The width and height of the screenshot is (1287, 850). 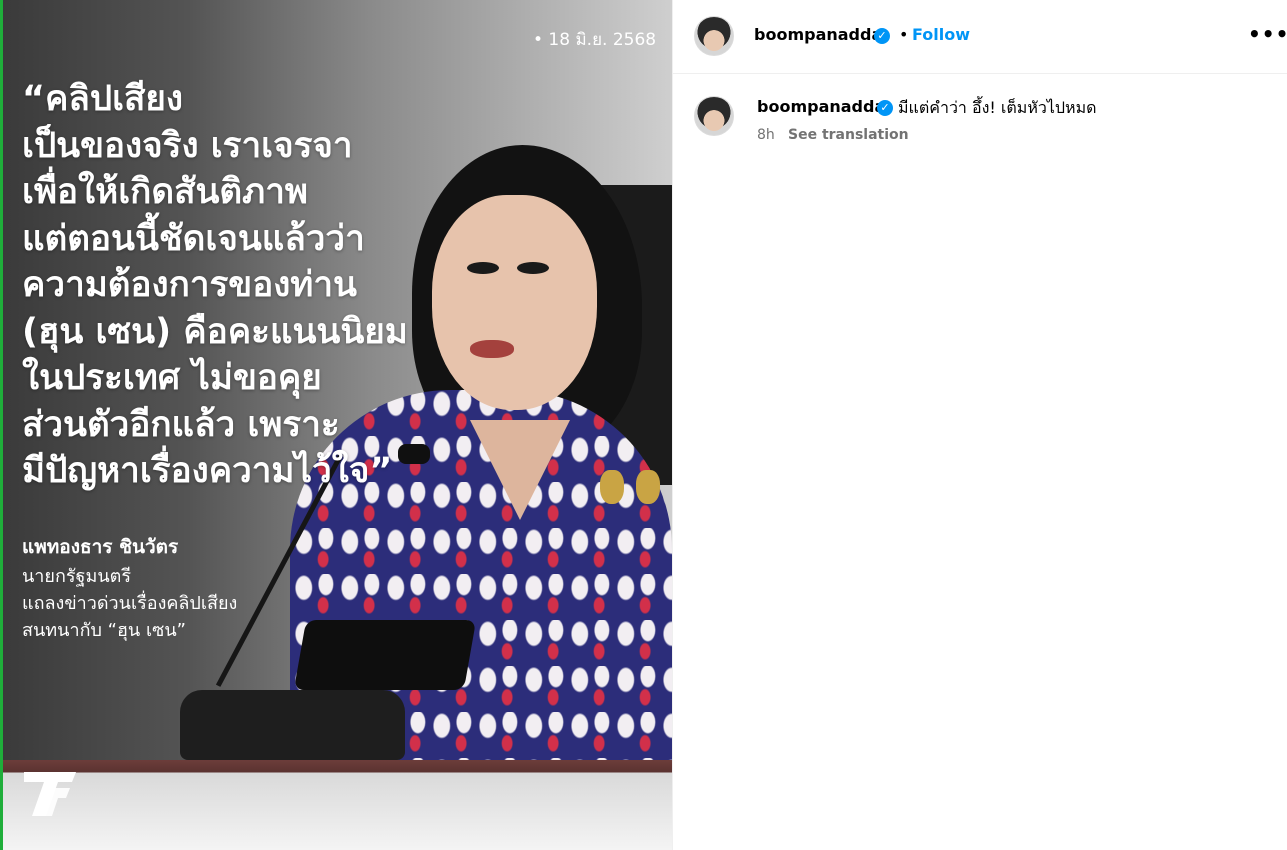 I want to click on more-options-icon: •••, so click(x=1267, y=34).